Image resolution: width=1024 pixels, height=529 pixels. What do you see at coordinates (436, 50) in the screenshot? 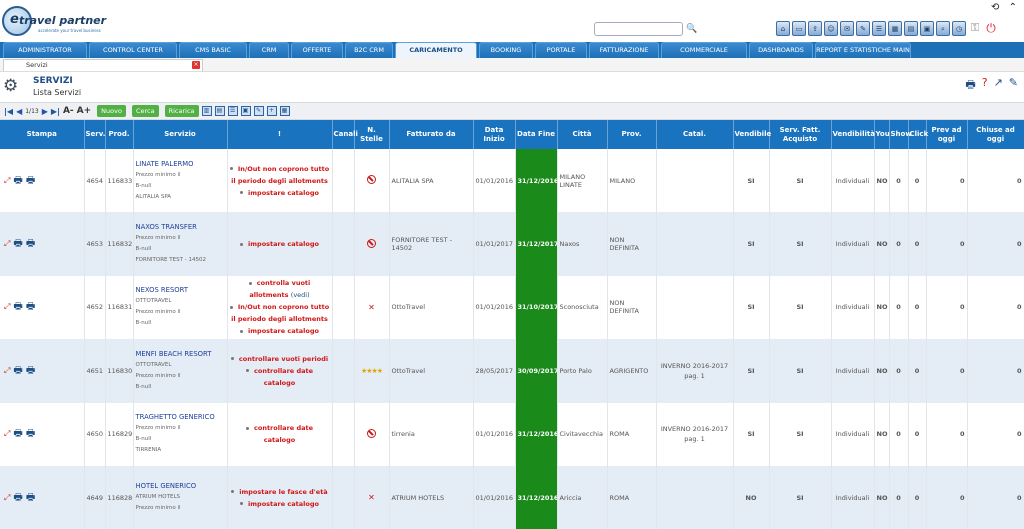
I see `tab-caricamento: CARICAMENTO` at bounding box center [436, 50].